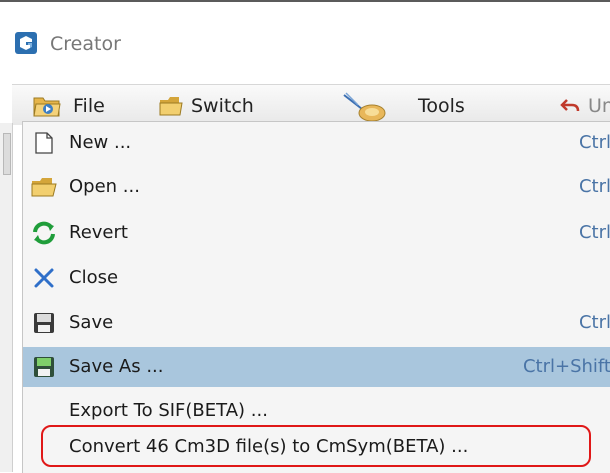 This screenshot has width=610, height=473. What do you see at coordinates (6, 297) in the screenshot?
I see `left-panel-strip` at bounding box center [6, 297].